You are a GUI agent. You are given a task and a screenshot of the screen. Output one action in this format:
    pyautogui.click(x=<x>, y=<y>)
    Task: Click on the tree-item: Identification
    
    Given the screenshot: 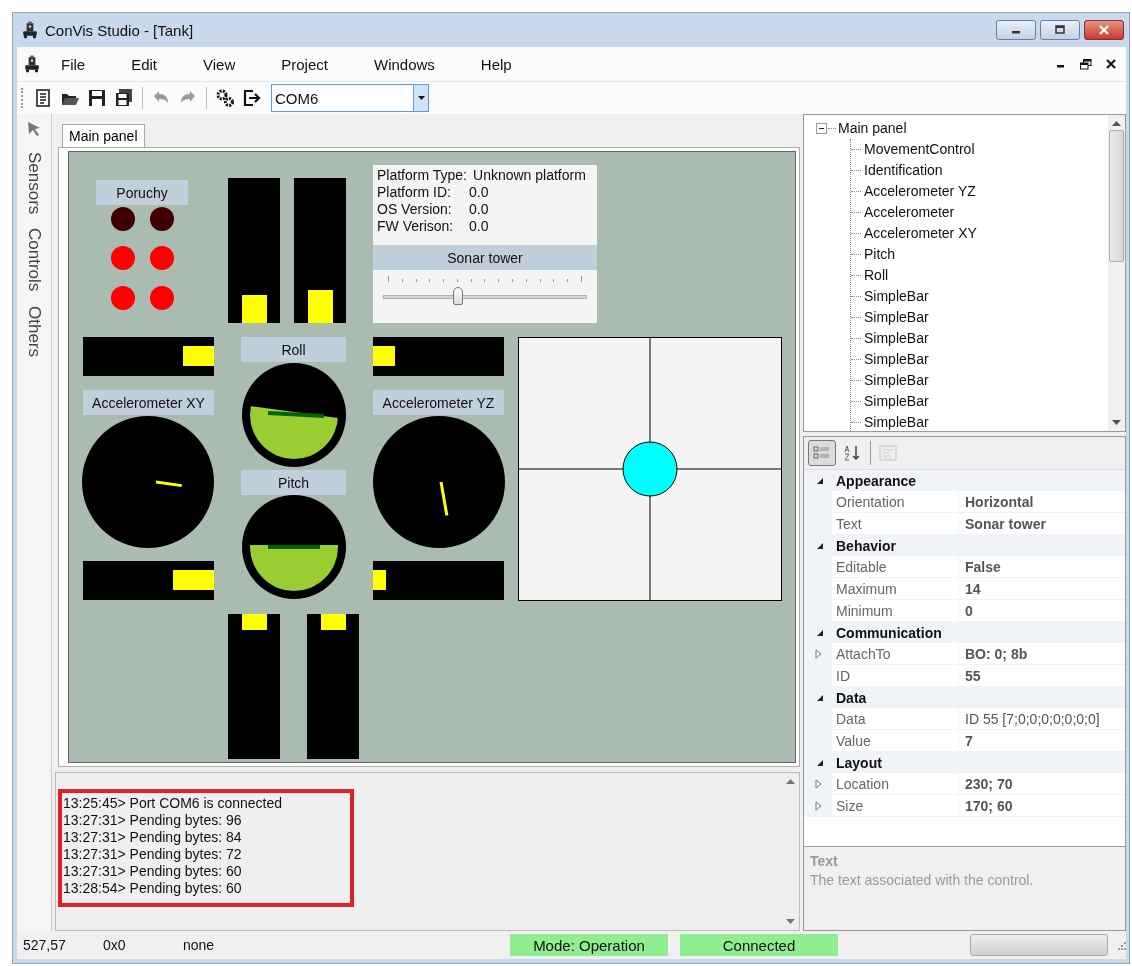 What is the action you would take?
    pyautogui.click(x=903, y=170)
    